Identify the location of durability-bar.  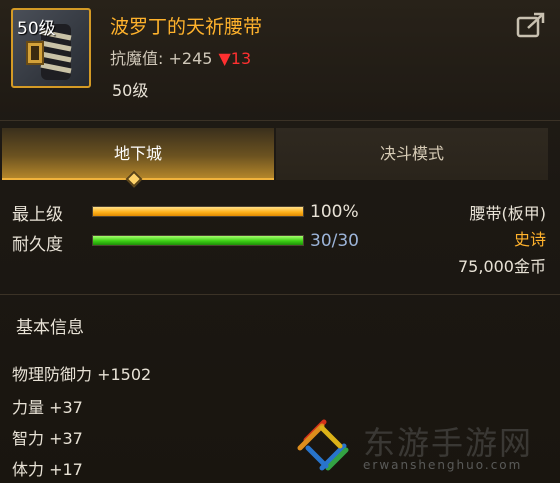
(198, 240).